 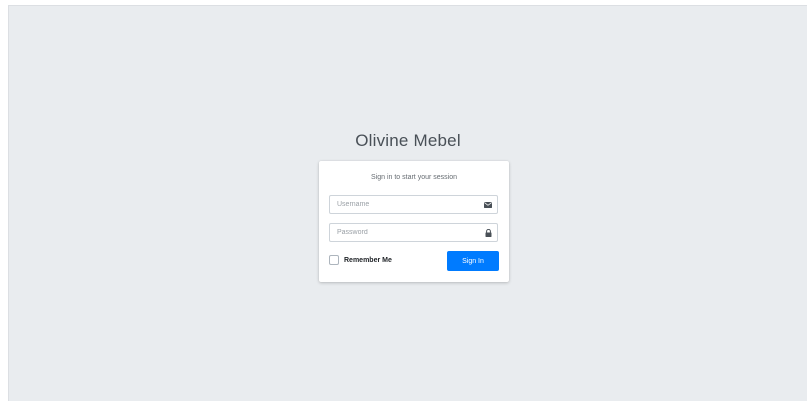 I want to click on lock-icon, so click(x=488, y=232).